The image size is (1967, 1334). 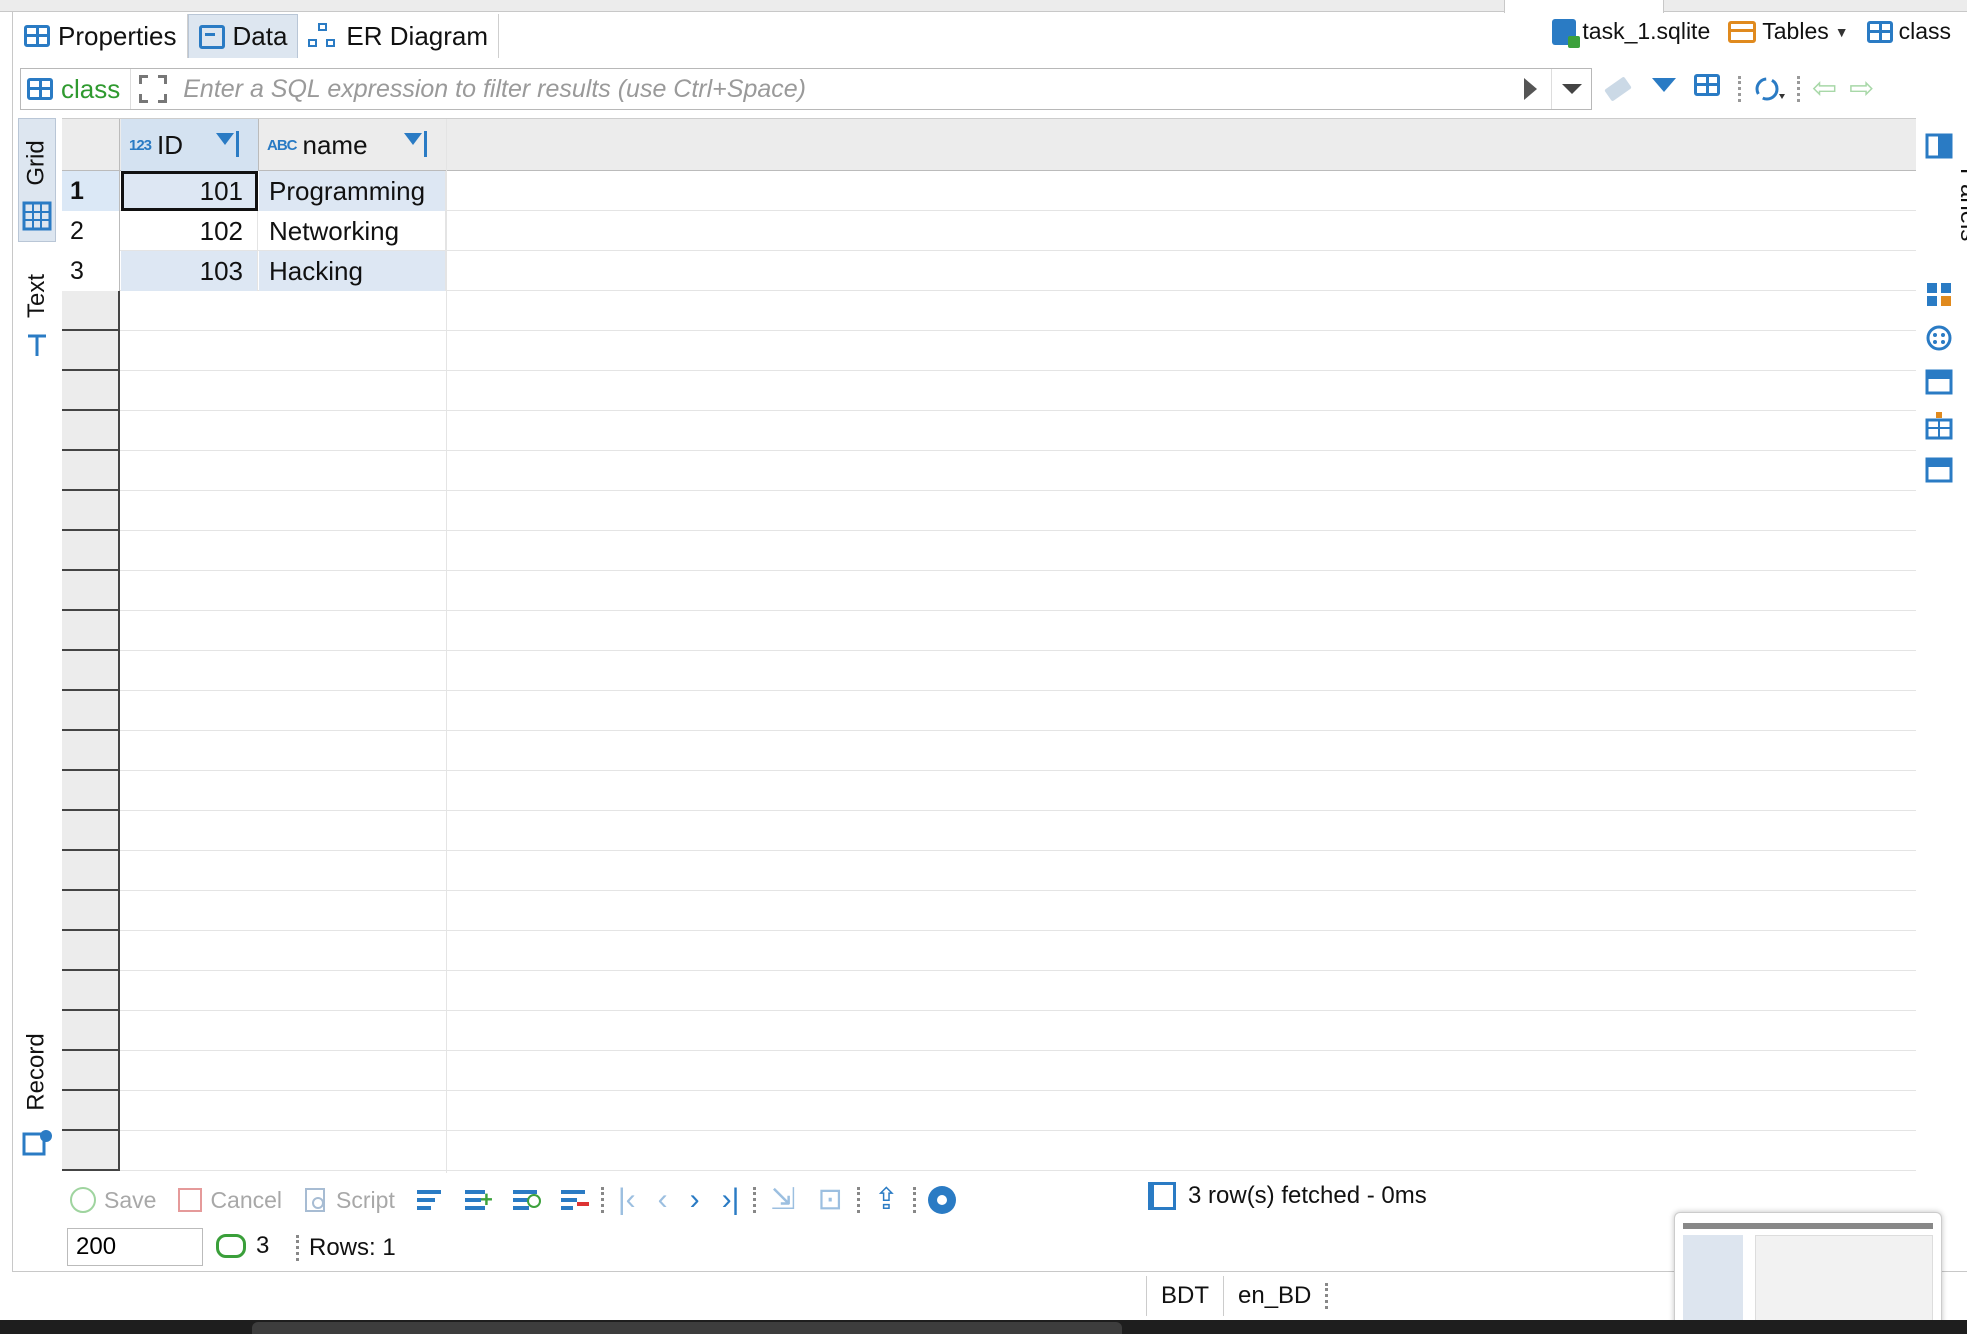 I want to click on eraser-icon, so click(x=1618, y=89).